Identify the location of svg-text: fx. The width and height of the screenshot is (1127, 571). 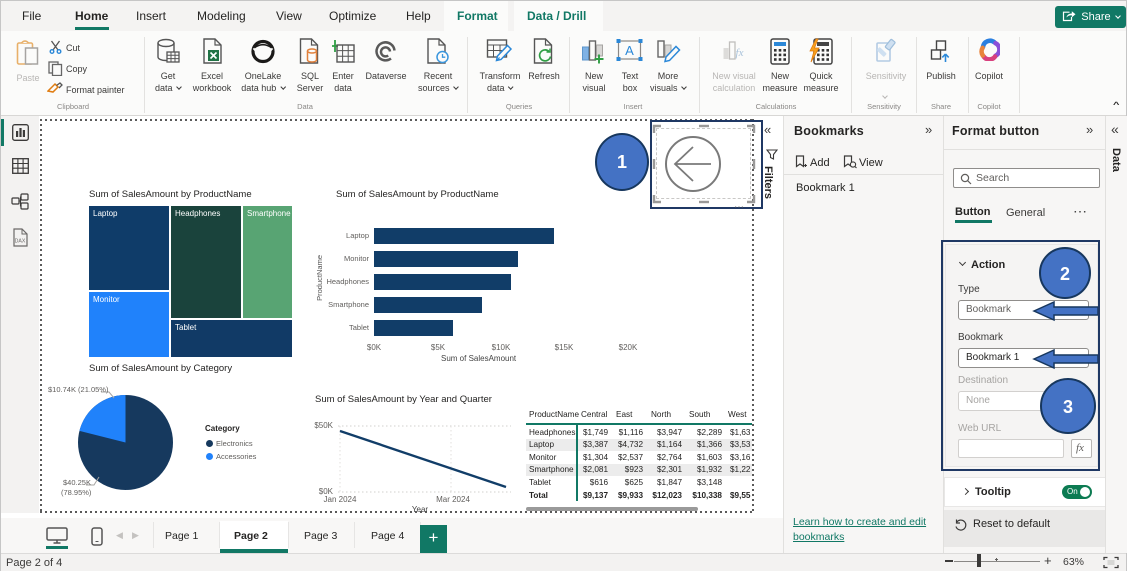
(740, 53).